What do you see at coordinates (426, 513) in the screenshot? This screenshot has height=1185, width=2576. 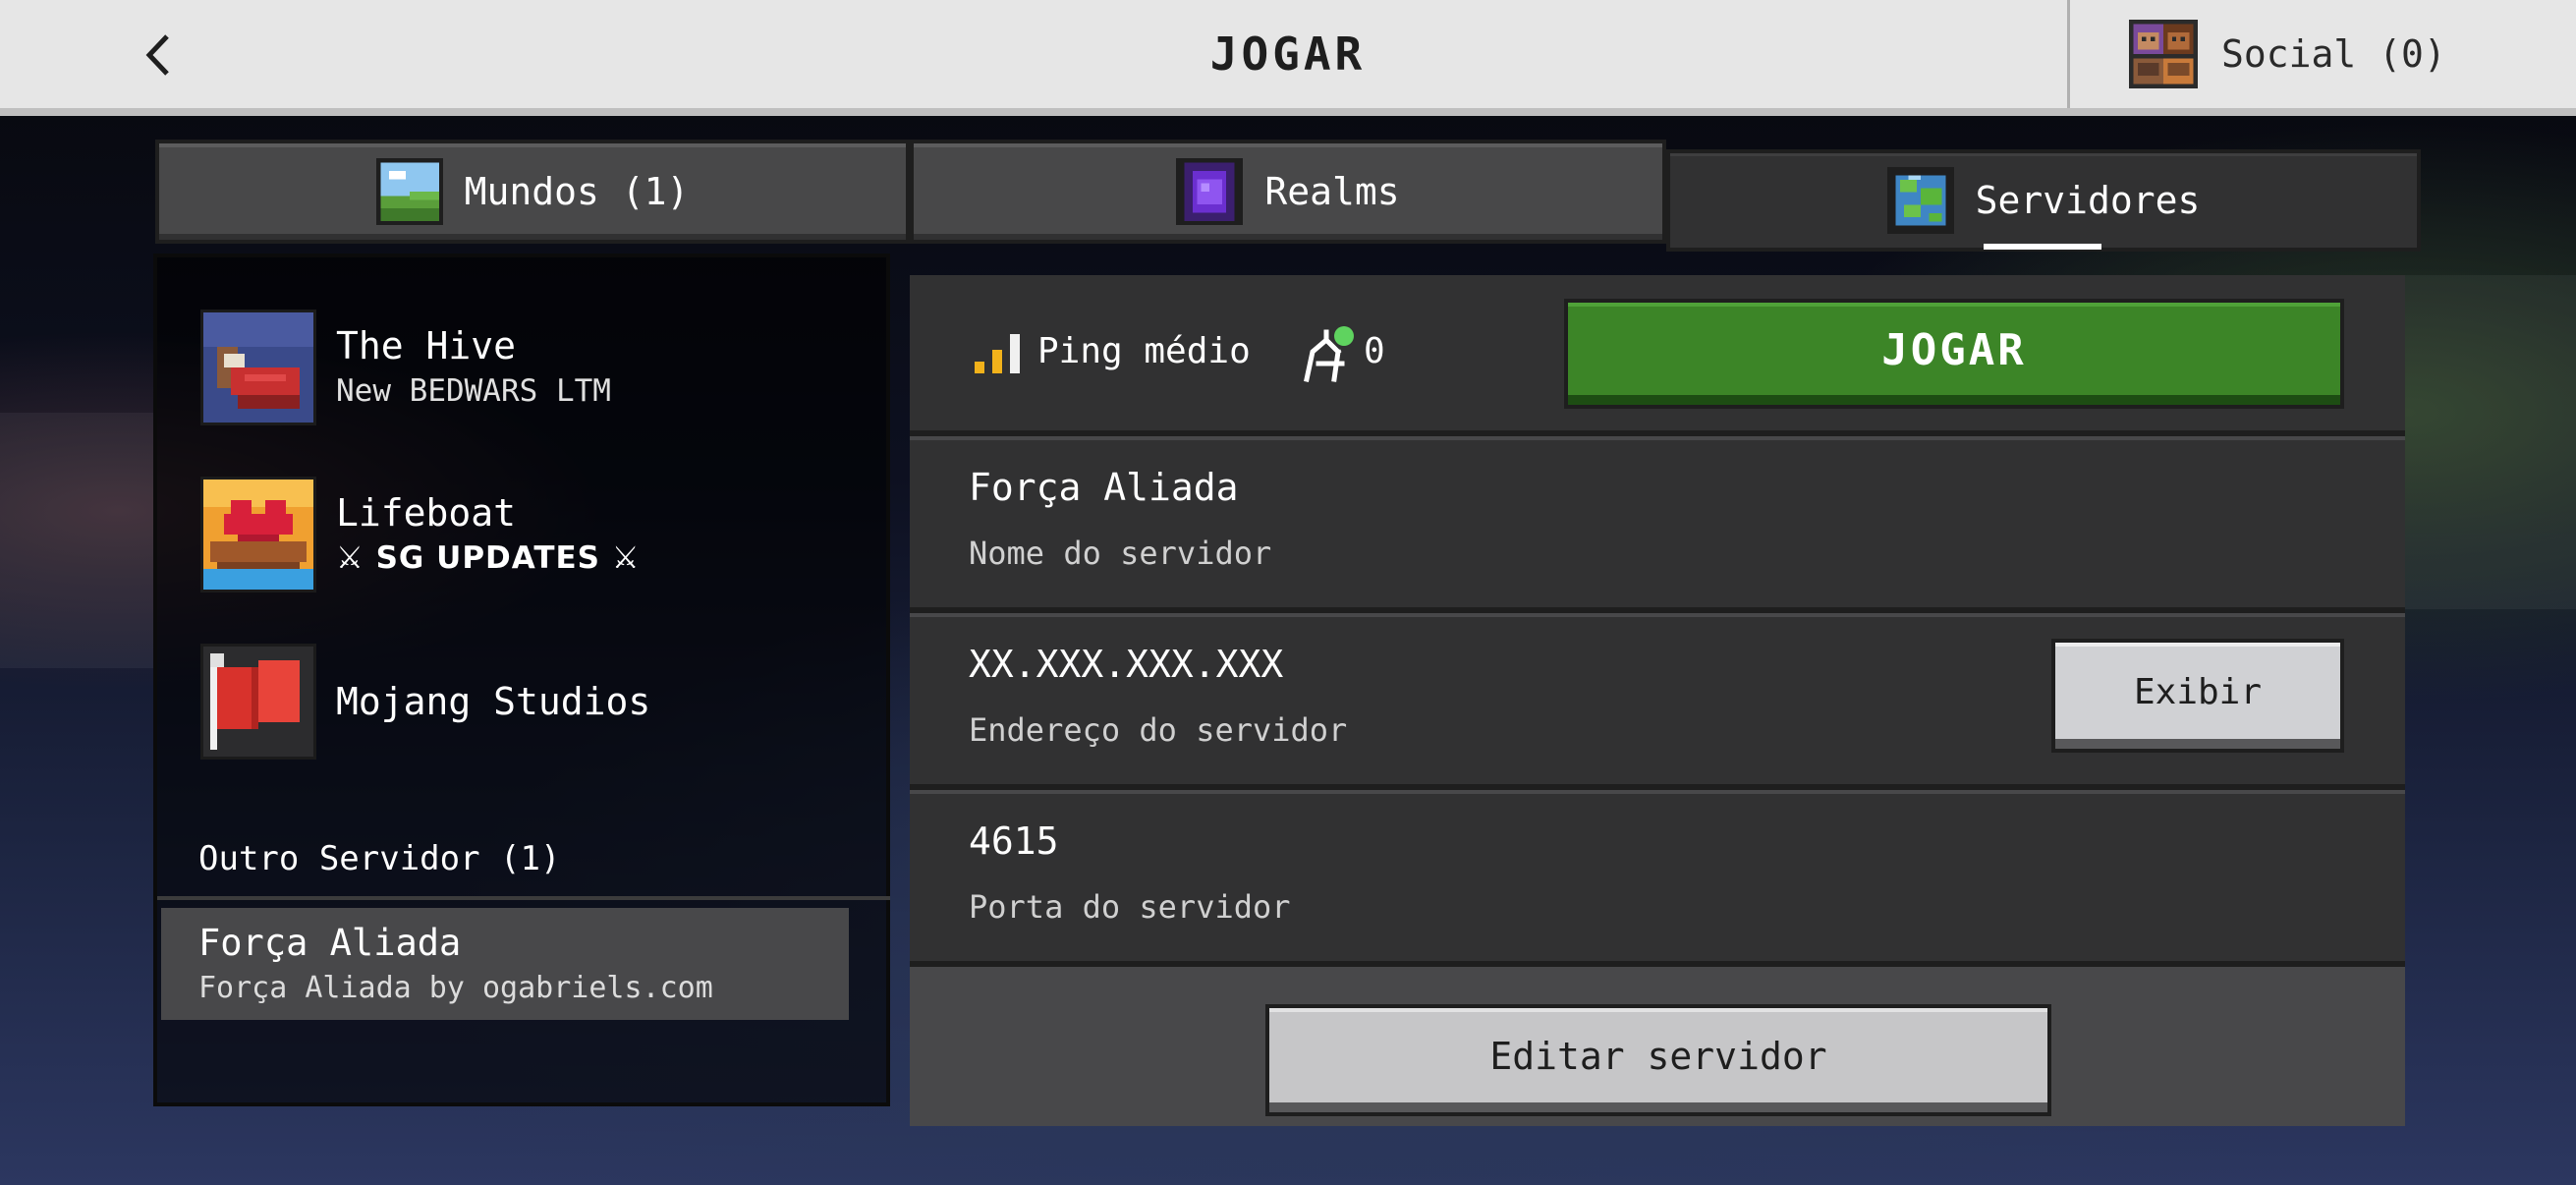 I see `server-name: Lifeboat` at bounding box center [426, 513].